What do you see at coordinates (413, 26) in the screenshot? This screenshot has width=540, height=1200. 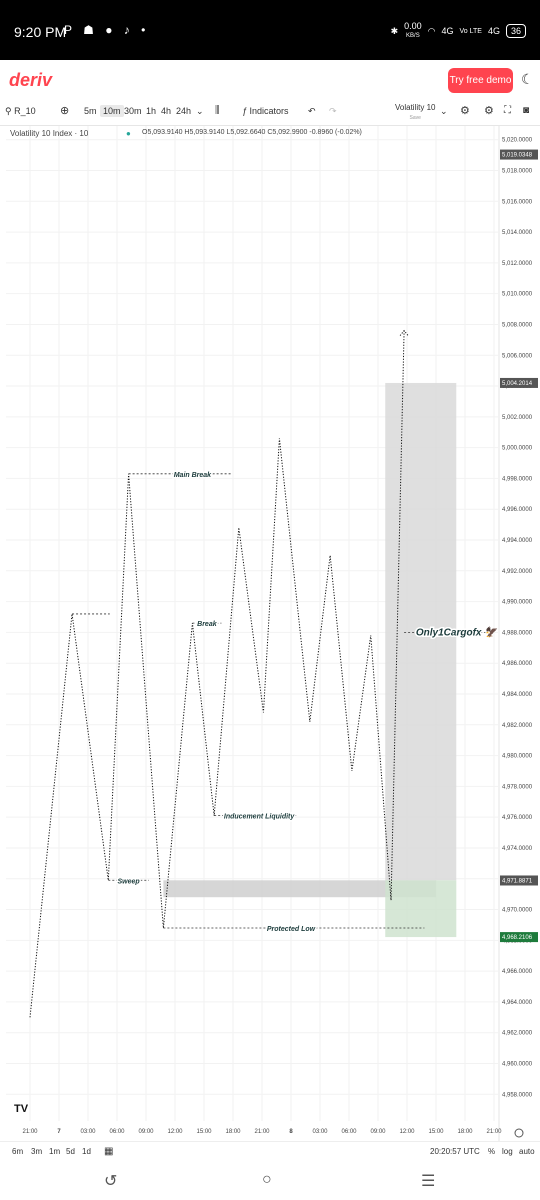 I see `speed-value: 0.00` at bounding box center [413, 26].